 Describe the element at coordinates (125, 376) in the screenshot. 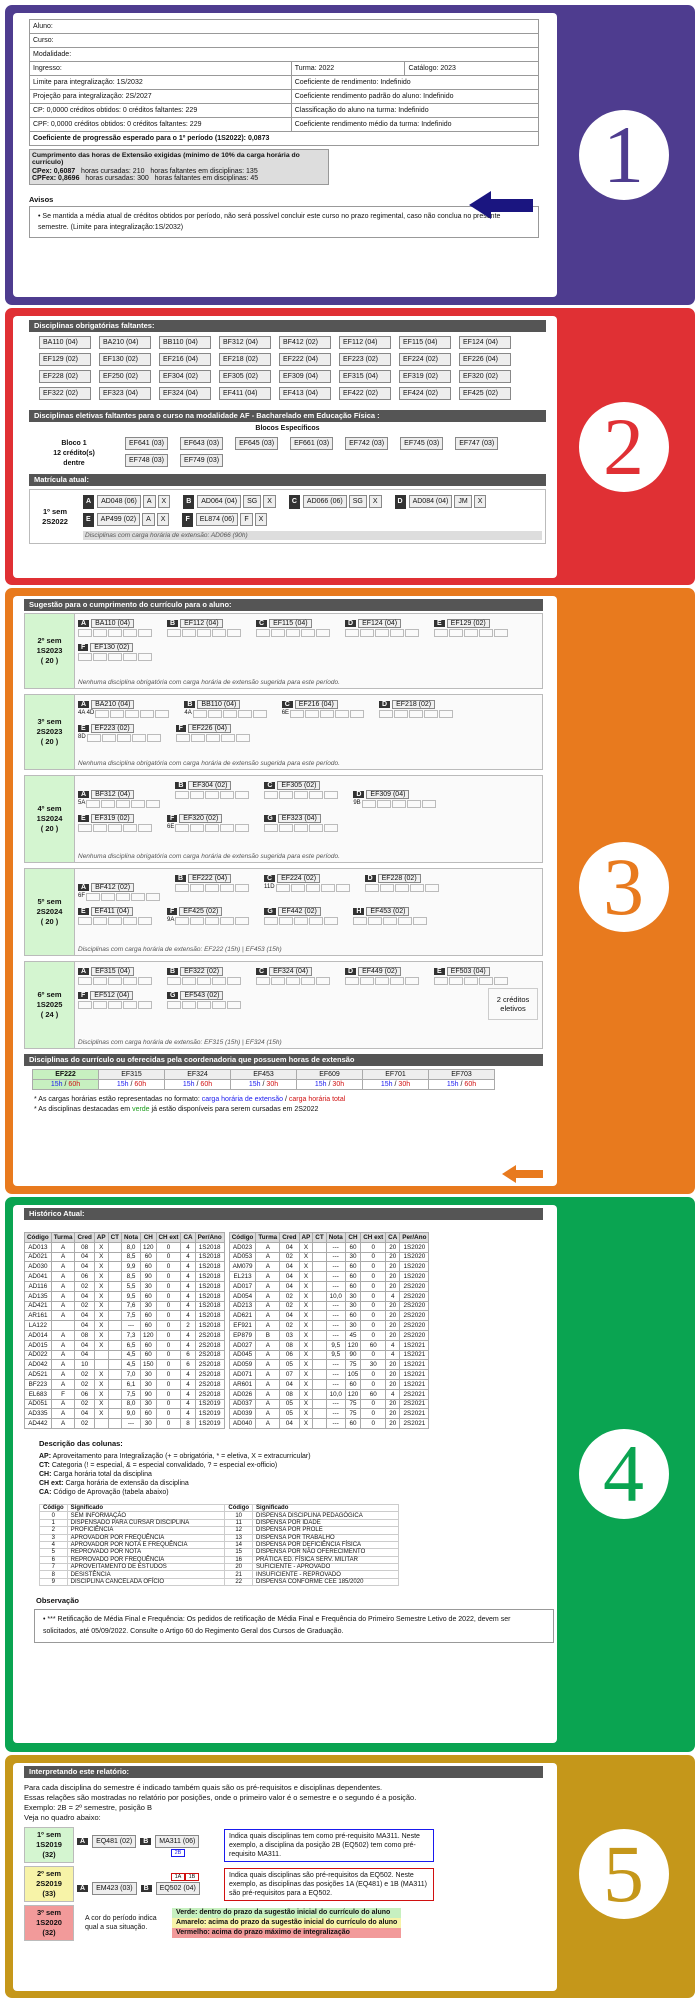

I see `course-box: EF250 (02)` at that location.